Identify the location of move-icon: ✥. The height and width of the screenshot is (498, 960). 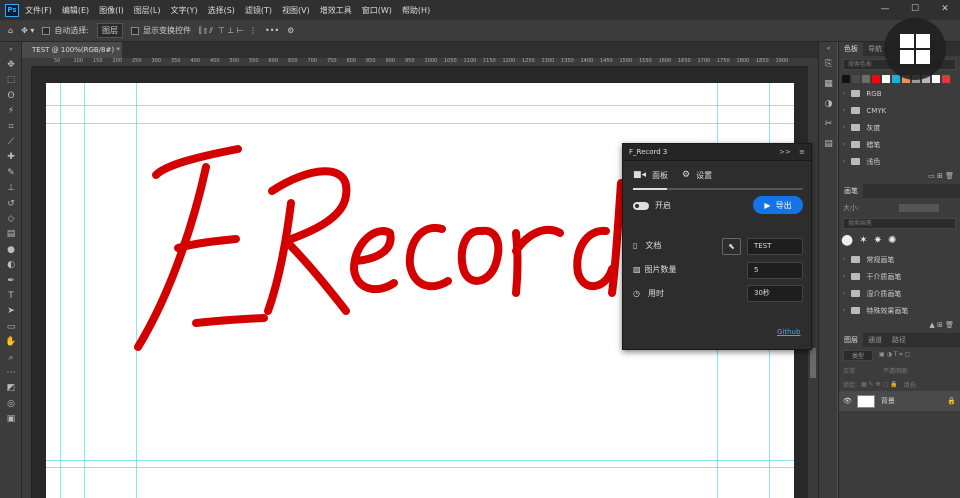
(11, 64).